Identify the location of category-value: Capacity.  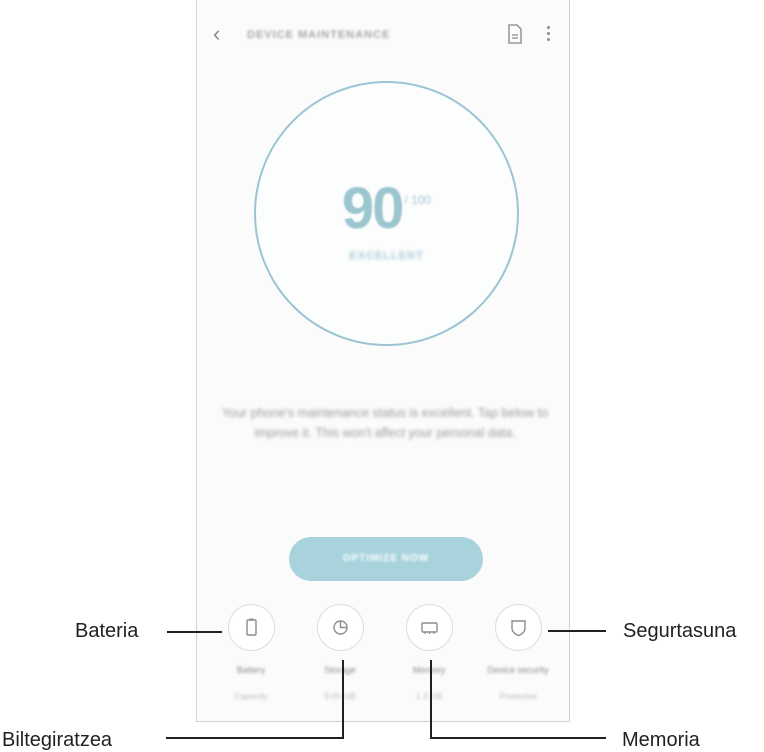
(251, 696).